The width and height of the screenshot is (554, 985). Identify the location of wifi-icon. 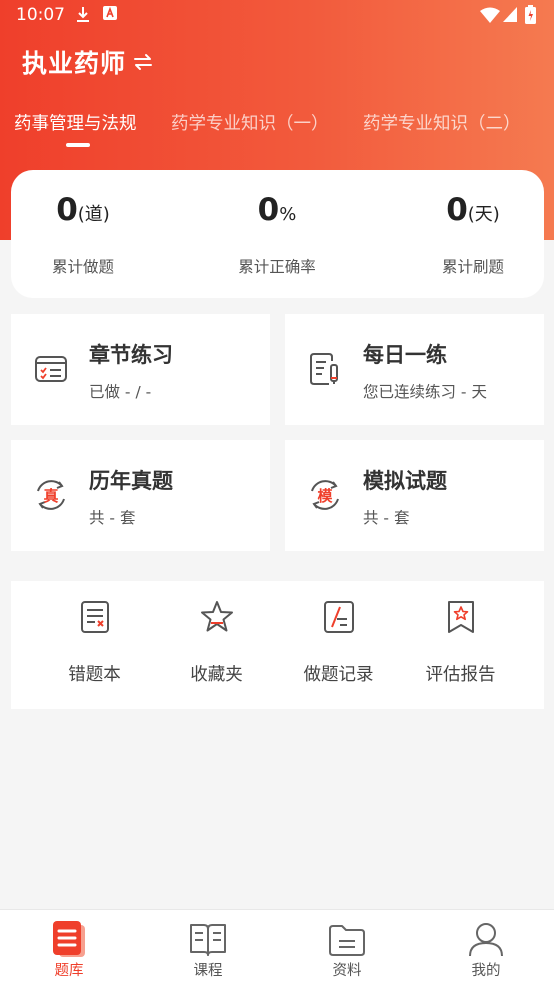
(490, 15).